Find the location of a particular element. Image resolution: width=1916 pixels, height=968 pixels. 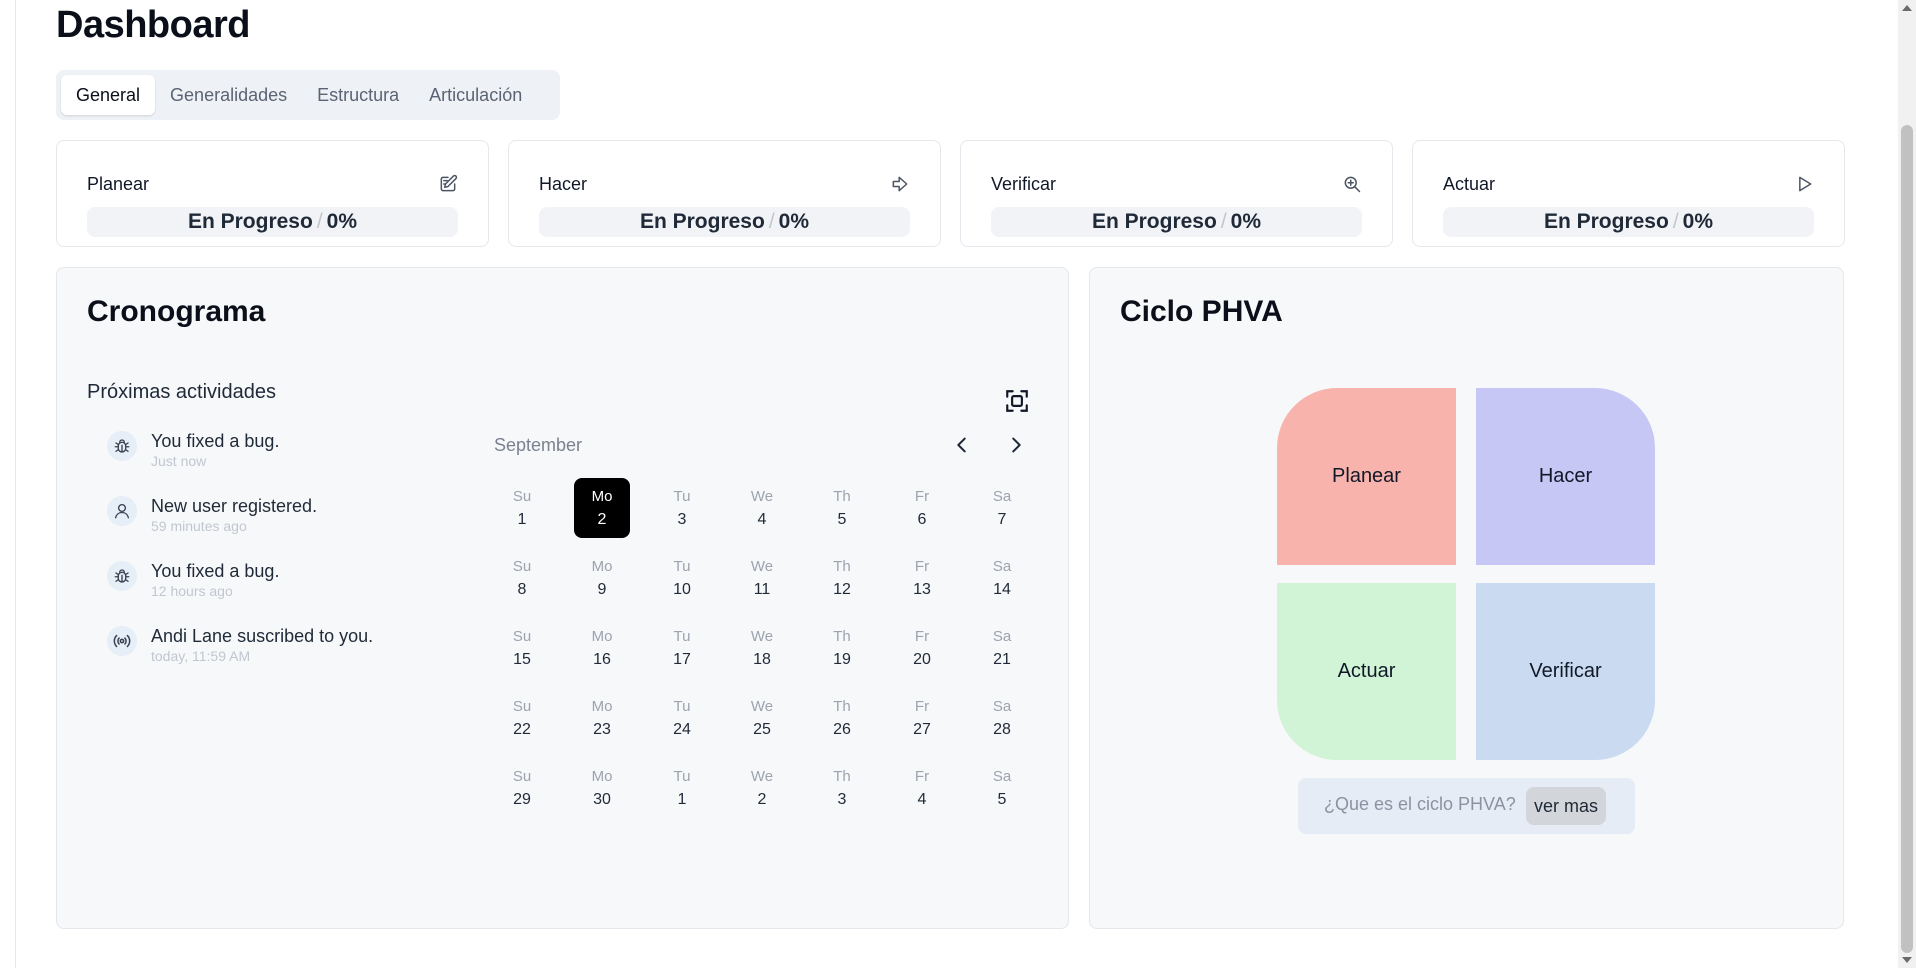

ver-mas-button: ver mas is located at coordinates (1566, 806).